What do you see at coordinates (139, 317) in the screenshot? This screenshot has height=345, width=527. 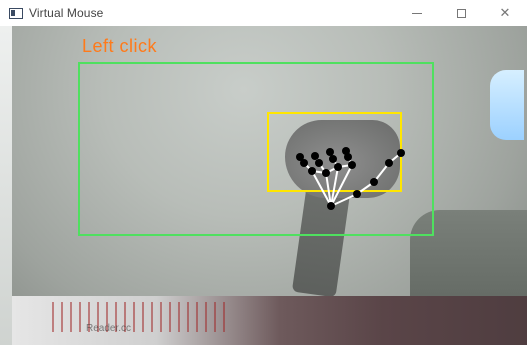 I see `background-pattern` at bounding box center [139, 317].